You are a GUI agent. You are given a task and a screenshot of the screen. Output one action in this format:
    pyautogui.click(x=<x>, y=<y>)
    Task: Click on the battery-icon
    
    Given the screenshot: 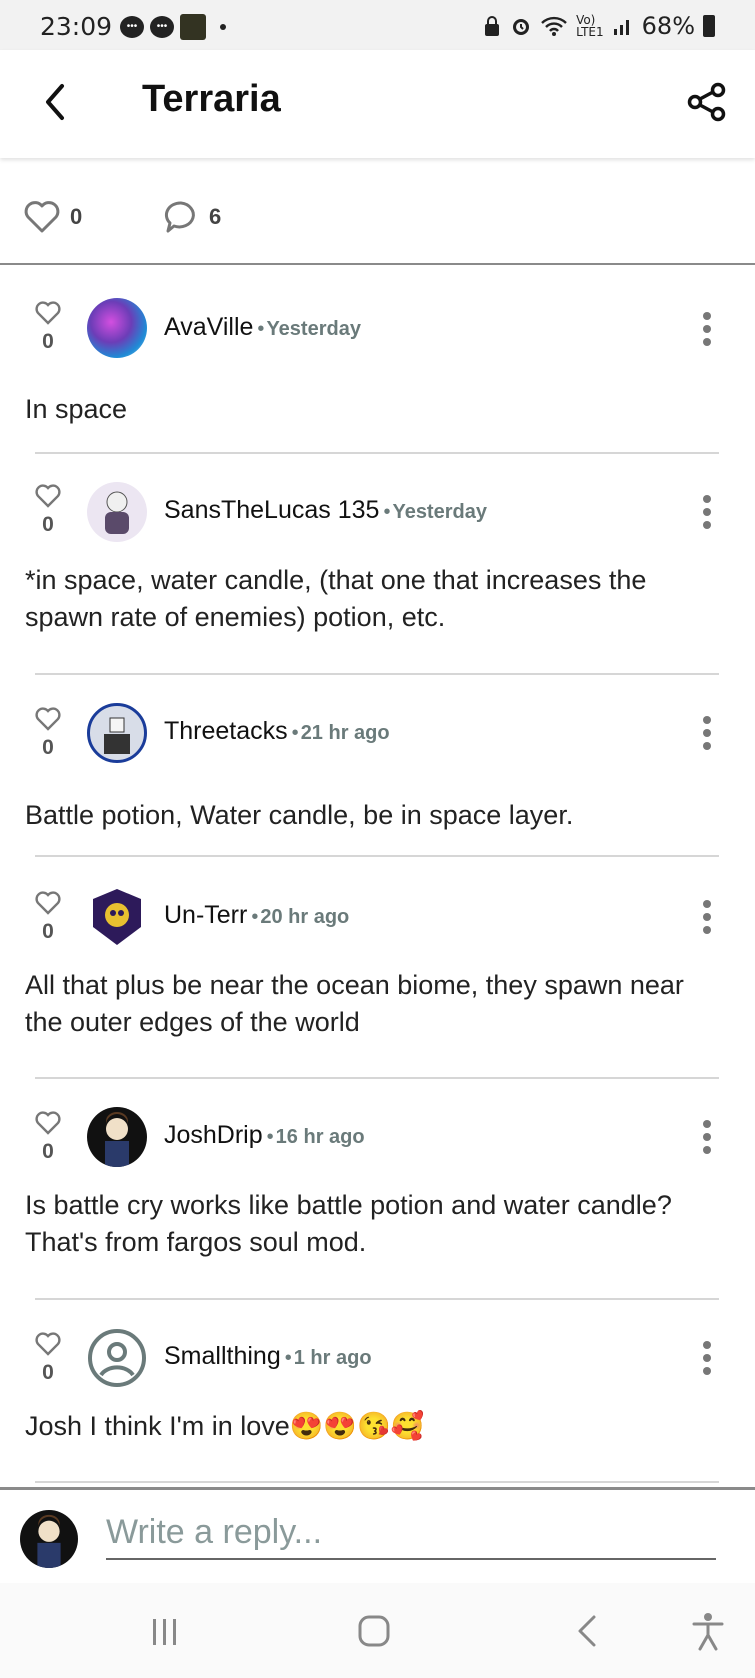 What is the action you would take?
    pyautogui.click(x=709, y=26)
    